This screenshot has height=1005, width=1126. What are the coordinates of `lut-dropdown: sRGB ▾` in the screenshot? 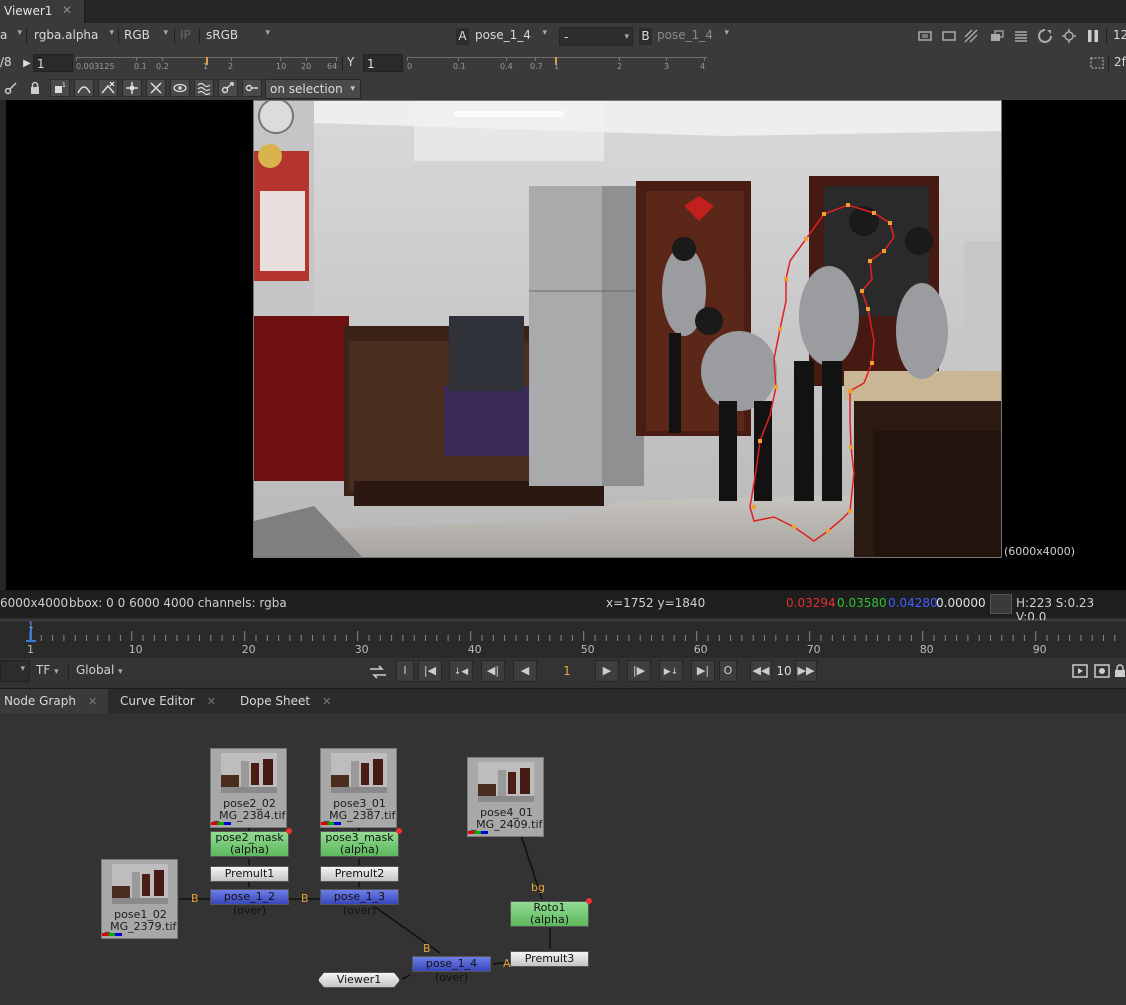 It's located at (239, 36).